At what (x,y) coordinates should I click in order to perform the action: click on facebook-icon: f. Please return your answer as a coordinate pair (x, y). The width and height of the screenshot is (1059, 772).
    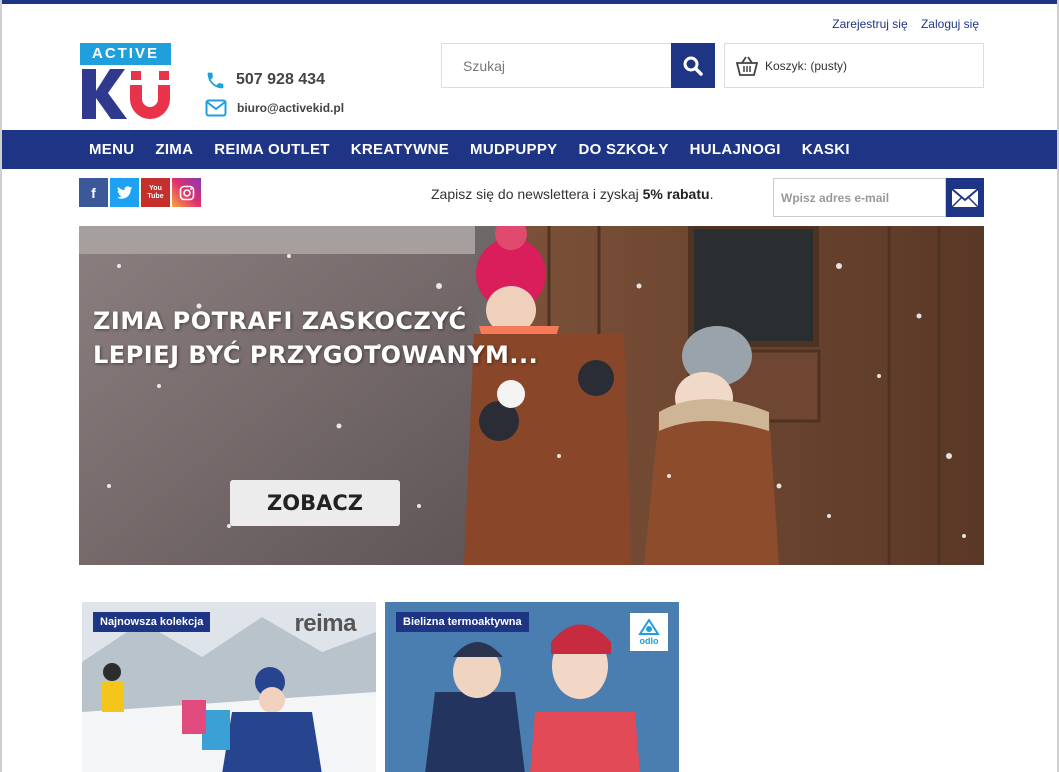
    Looking at the image, I should click on (93, 192).